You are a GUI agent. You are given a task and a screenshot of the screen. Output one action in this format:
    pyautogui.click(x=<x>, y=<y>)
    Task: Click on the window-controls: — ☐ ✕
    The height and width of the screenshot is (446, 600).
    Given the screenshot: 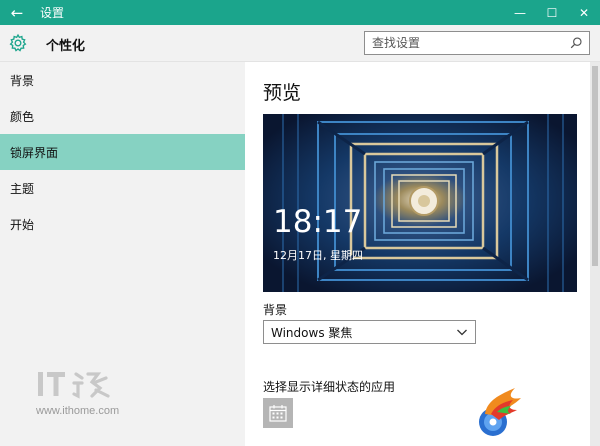 What is the action you would take?
    pyautogui.click(x=552, y=12)
    